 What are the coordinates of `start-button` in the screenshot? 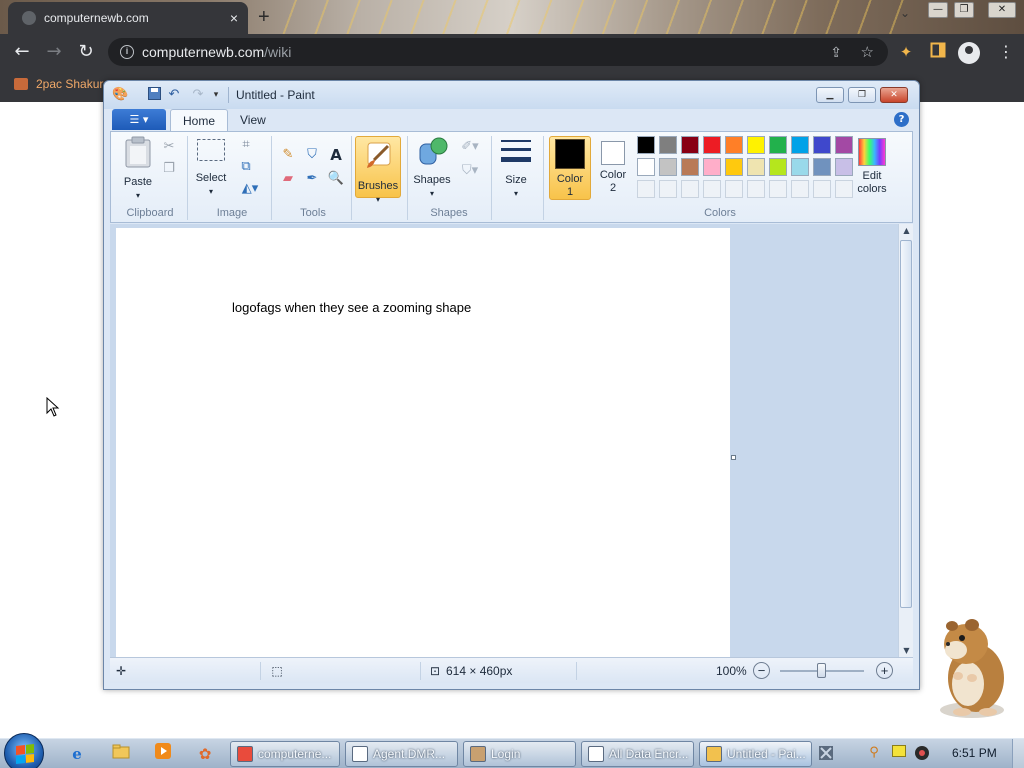 It's located at (24, 750).